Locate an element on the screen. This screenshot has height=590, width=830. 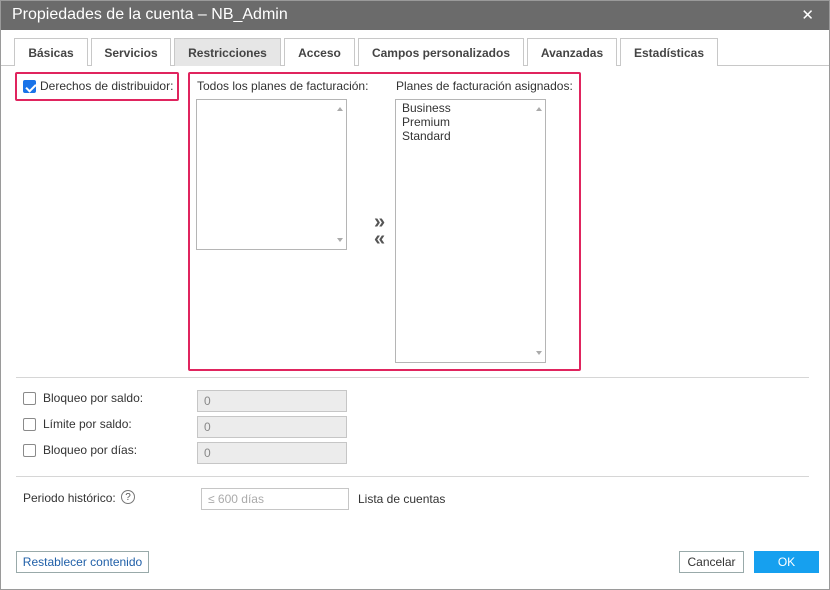
balance-block-checkbox is located at coordinates (29, 398).